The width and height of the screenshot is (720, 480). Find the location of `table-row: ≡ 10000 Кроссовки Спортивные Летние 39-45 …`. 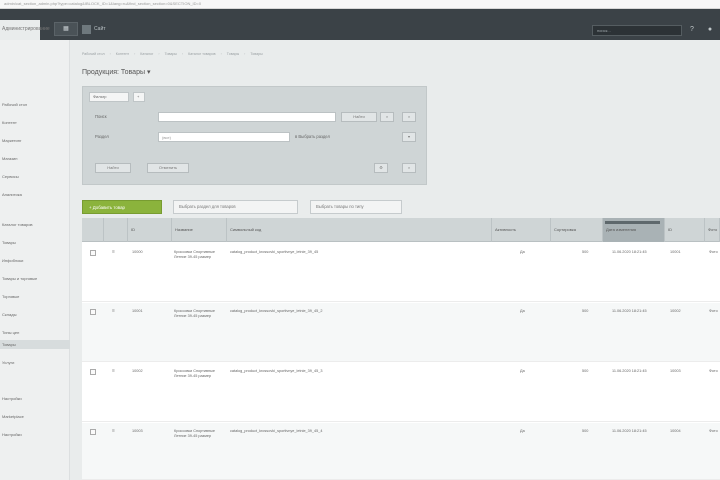

table-row: ≡ 10000 Кроссовки Спортивные Летние 39-45 … is located at coordinates (401, 273).